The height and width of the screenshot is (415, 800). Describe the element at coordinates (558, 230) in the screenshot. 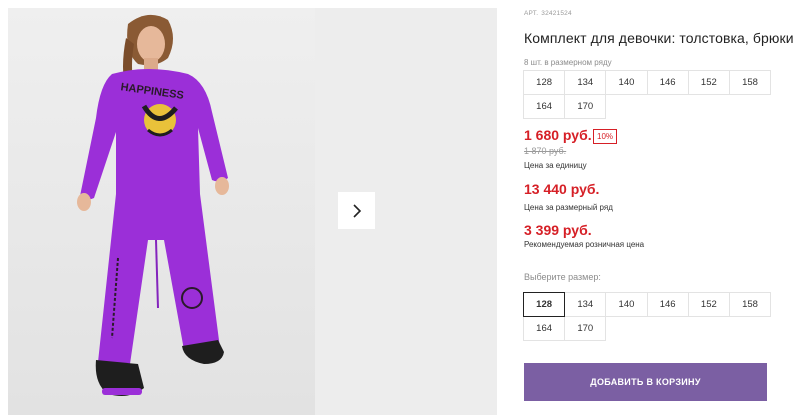

I see `recommended-retail-price: 3 399 руб.` at that location.